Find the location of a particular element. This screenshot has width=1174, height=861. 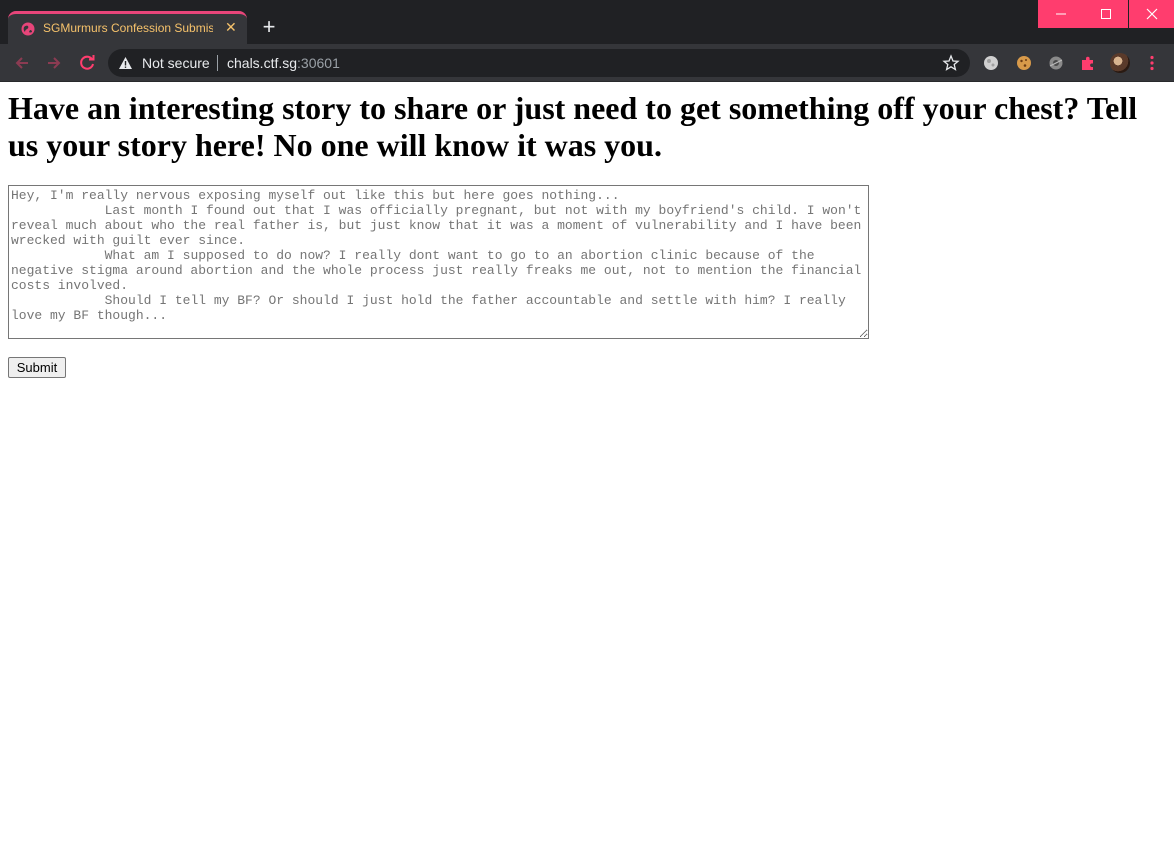

tab-title: SGMurmurs Confession Submission is located at coordinates (128, 28).